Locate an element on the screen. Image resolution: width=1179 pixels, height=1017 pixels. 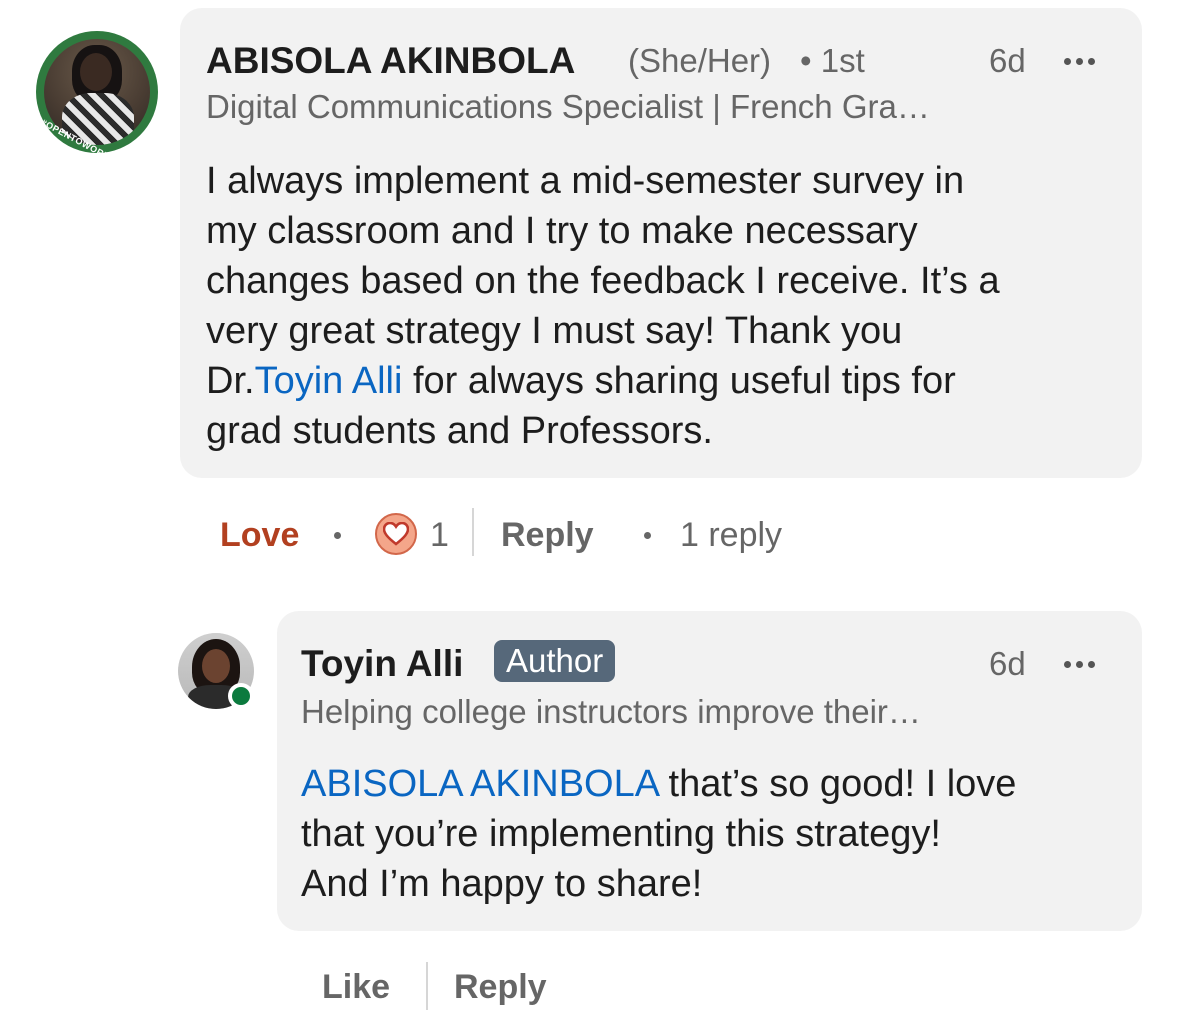
replier-name: Toyin Alli is located at coordinates (382, 664).